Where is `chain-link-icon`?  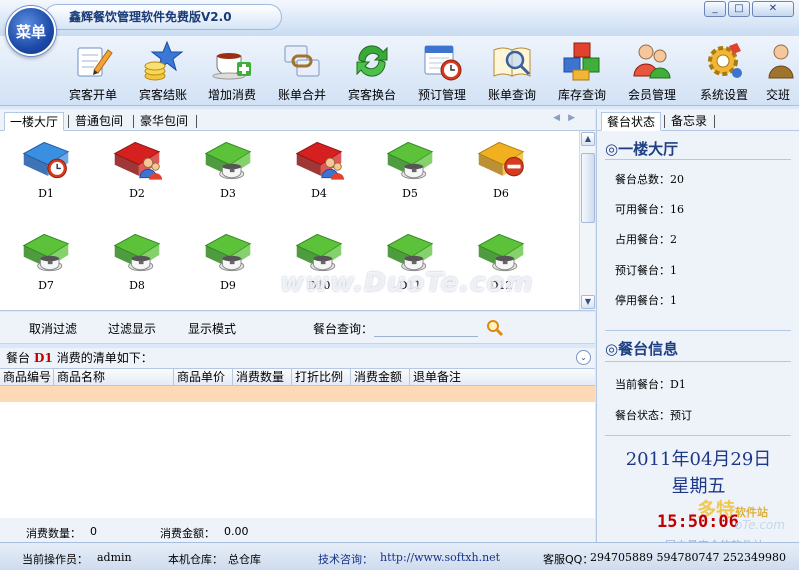 chain-link-icon is located at coordinates (302, 61).